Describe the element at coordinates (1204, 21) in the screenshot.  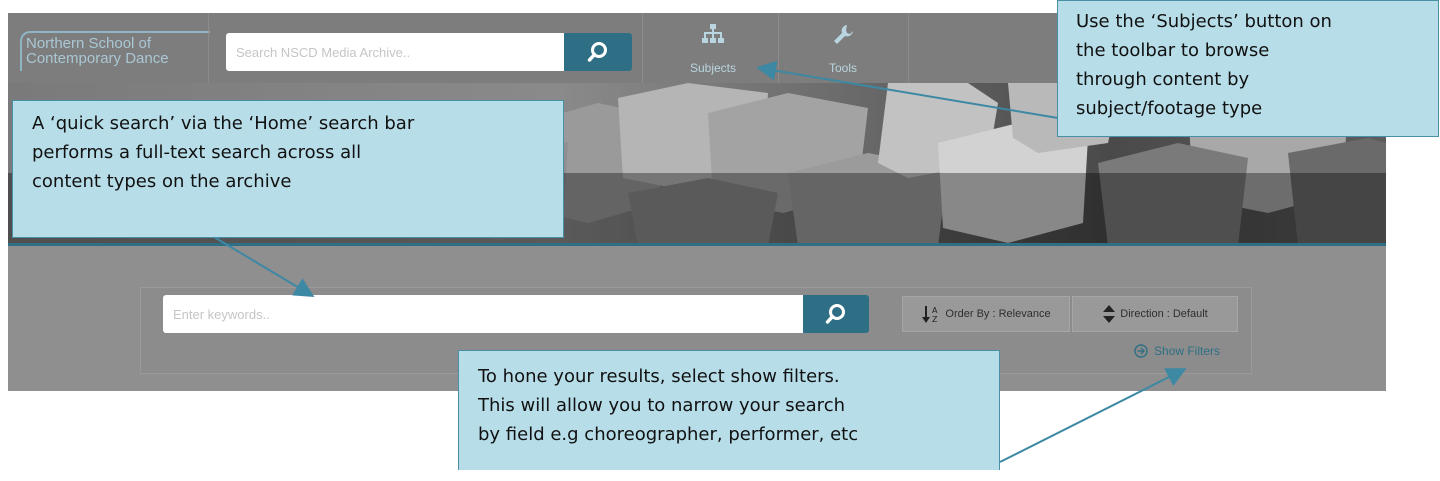
I see `callout-line: Use the ‘Subjects’ button on` at that location.